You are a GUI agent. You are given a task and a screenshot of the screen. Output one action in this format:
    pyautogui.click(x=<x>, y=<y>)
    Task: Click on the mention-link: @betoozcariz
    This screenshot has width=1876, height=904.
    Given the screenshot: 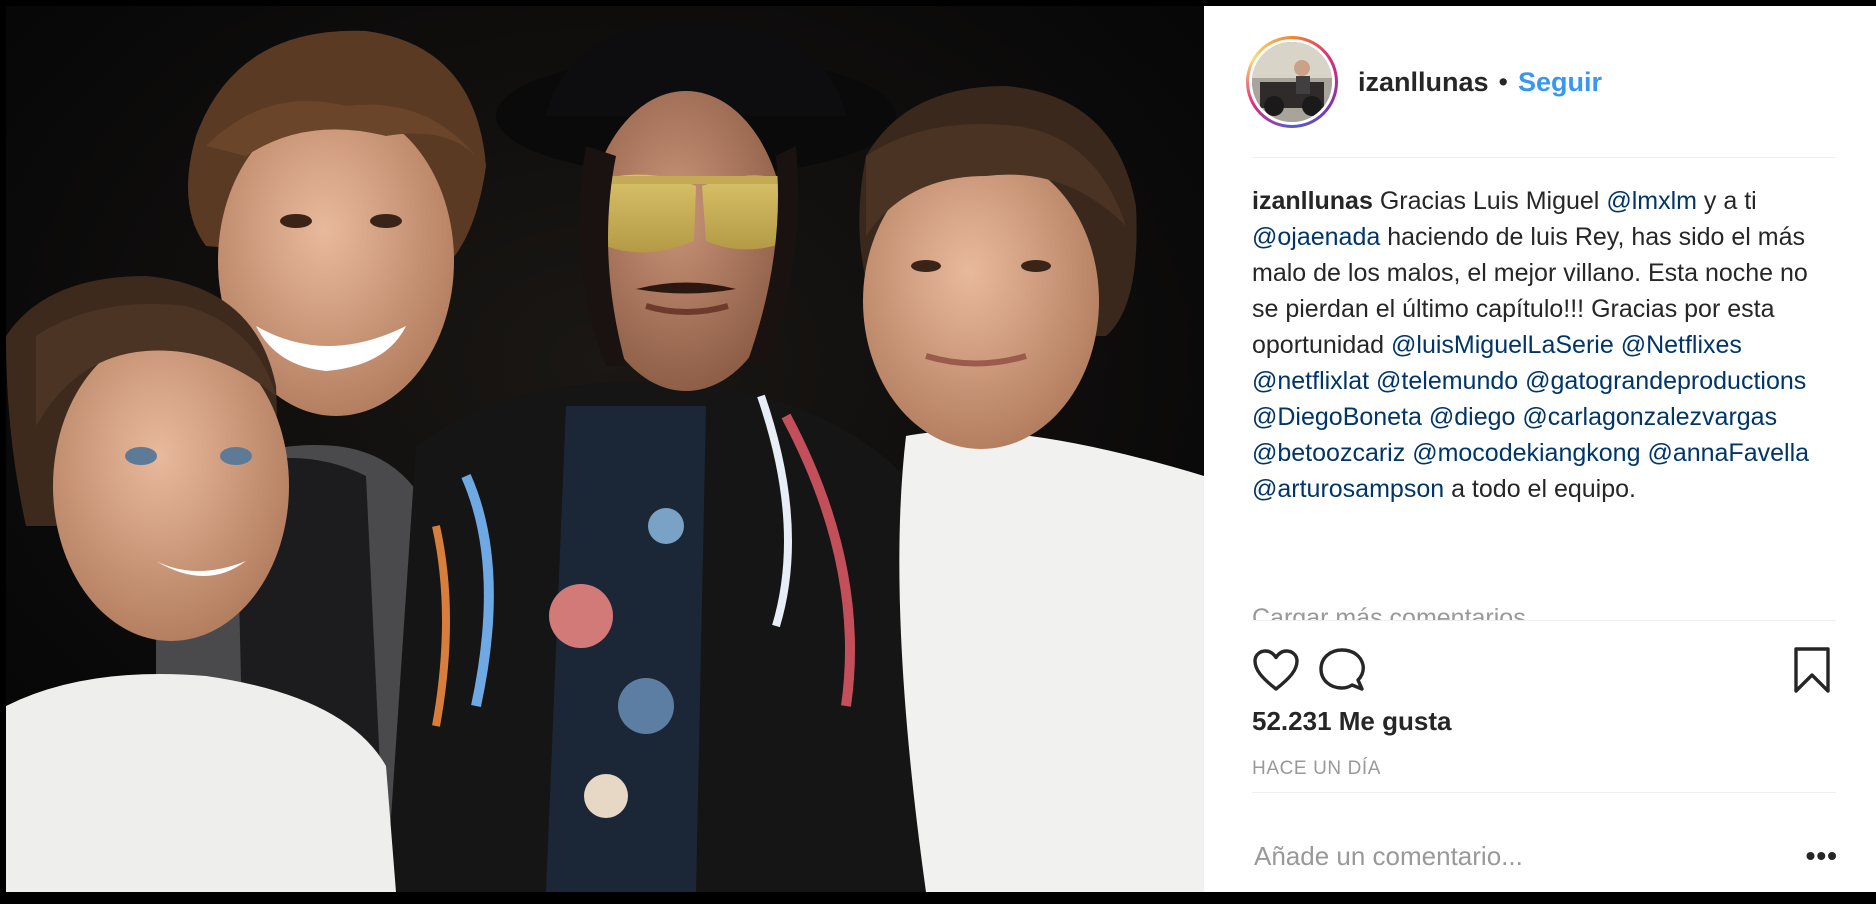 What is the action you would take?
    pyautogui.click(x=1328, y=453)
    